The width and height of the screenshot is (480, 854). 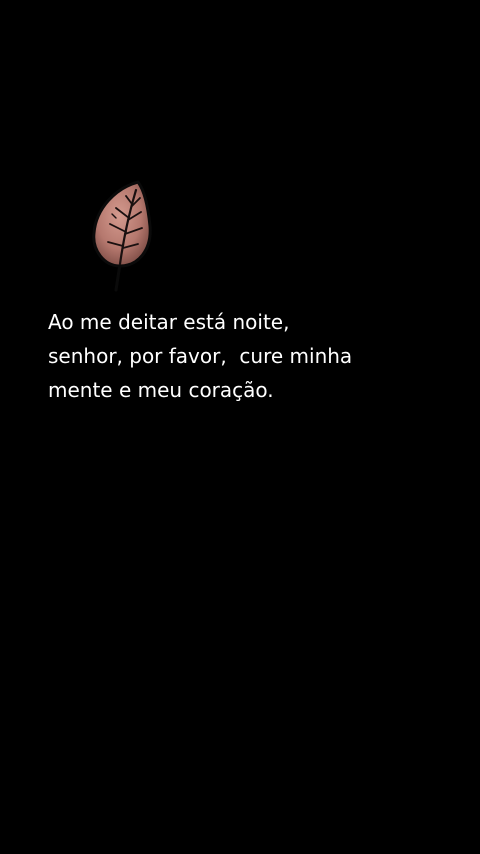 What do you see at coordinates (122, 236) in the screenshot?
I see `leaf-icon` at bounding box center [122, 236].